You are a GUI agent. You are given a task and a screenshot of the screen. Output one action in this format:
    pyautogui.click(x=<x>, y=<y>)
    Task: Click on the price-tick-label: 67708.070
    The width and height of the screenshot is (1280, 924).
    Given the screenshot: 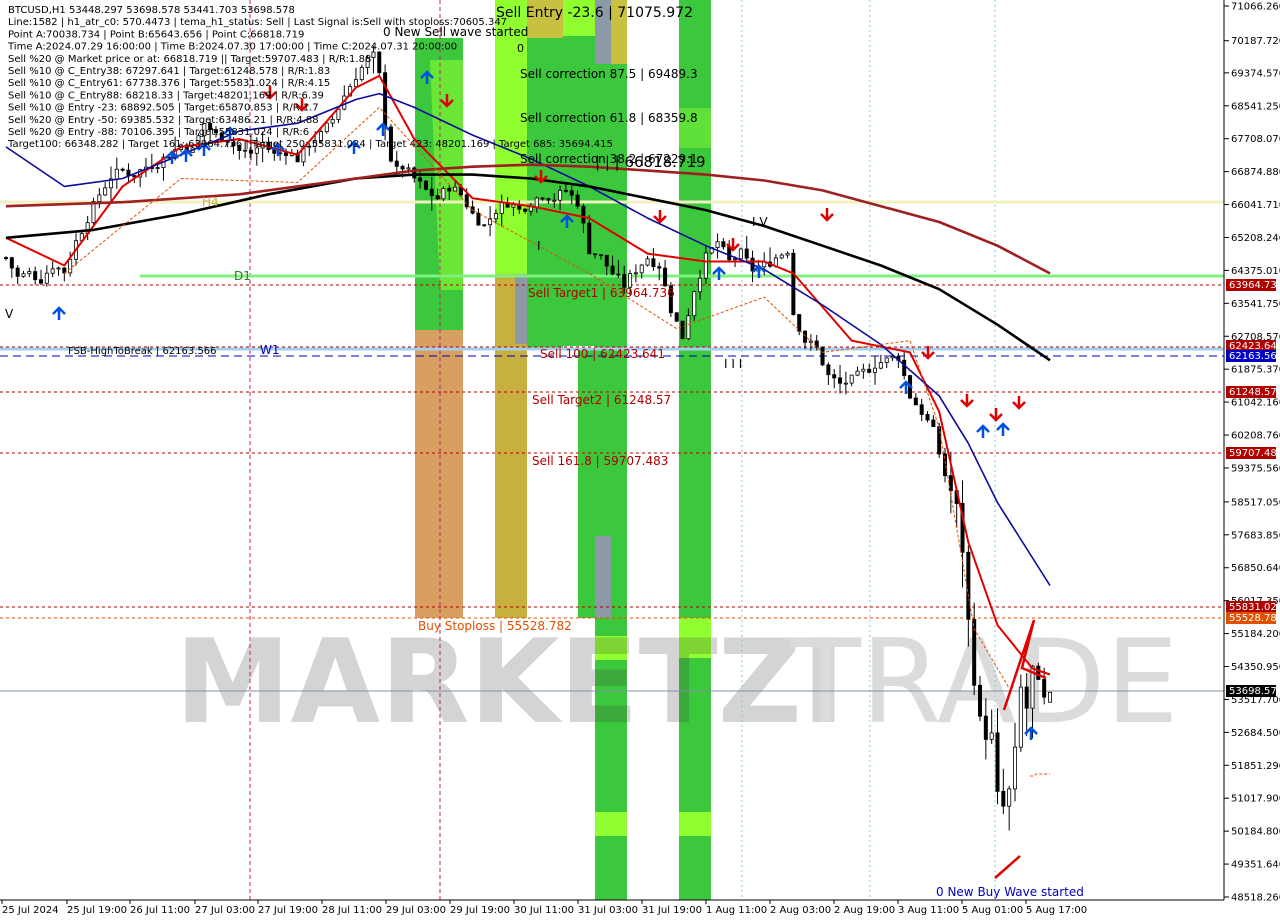 What is the action you would take?
    pyautogui.click(x=1255, y=139)
    